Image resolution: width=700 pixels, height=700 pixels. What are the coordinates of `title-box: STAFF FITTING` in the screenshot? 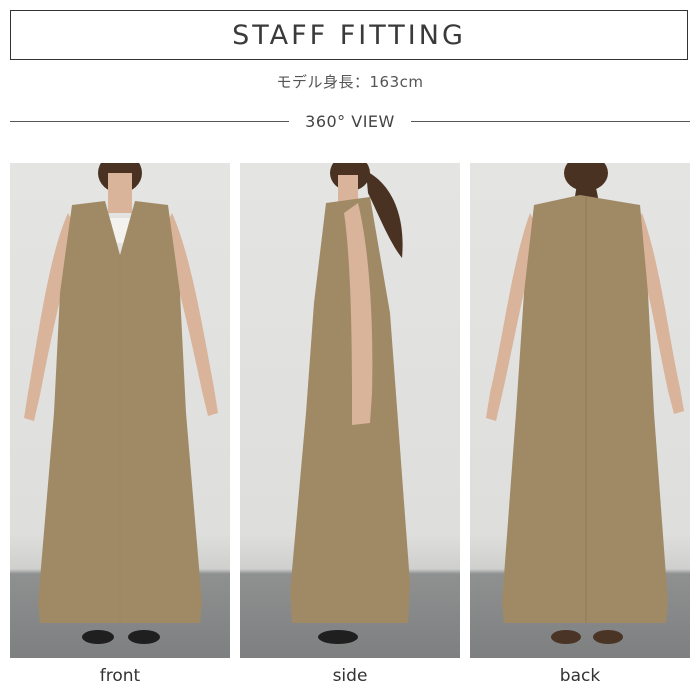 It's located at (349, 35).